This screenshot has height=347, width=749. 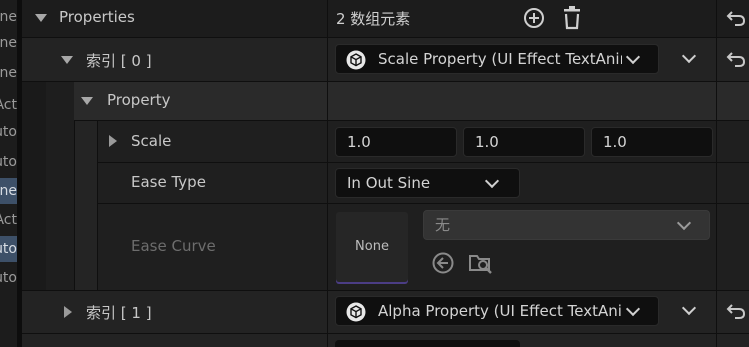 I want to click on ease-type-label: Ease Type, so click(x=168, y=182).